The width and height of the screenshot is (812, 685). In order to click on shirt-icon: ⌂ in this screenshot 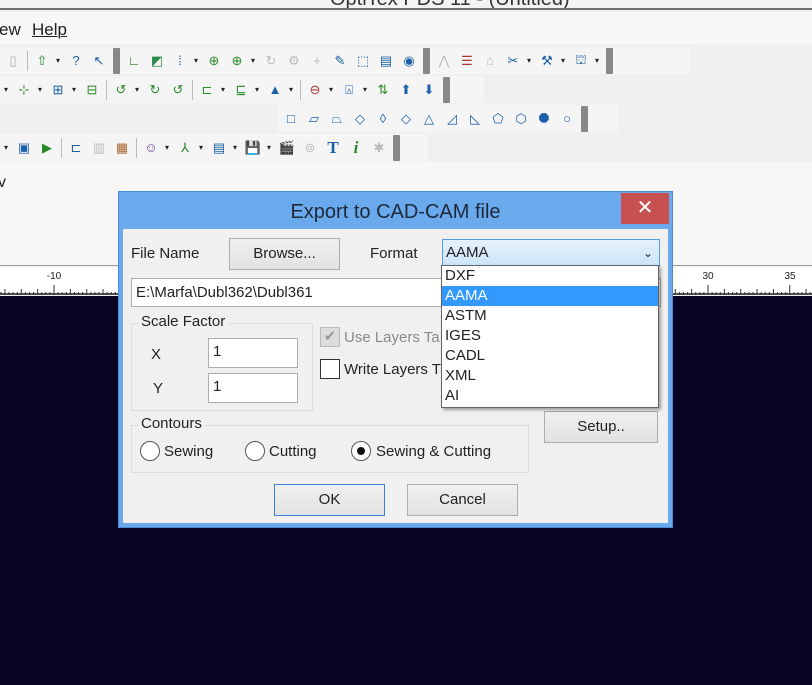, I will do `click(490, 60)`.